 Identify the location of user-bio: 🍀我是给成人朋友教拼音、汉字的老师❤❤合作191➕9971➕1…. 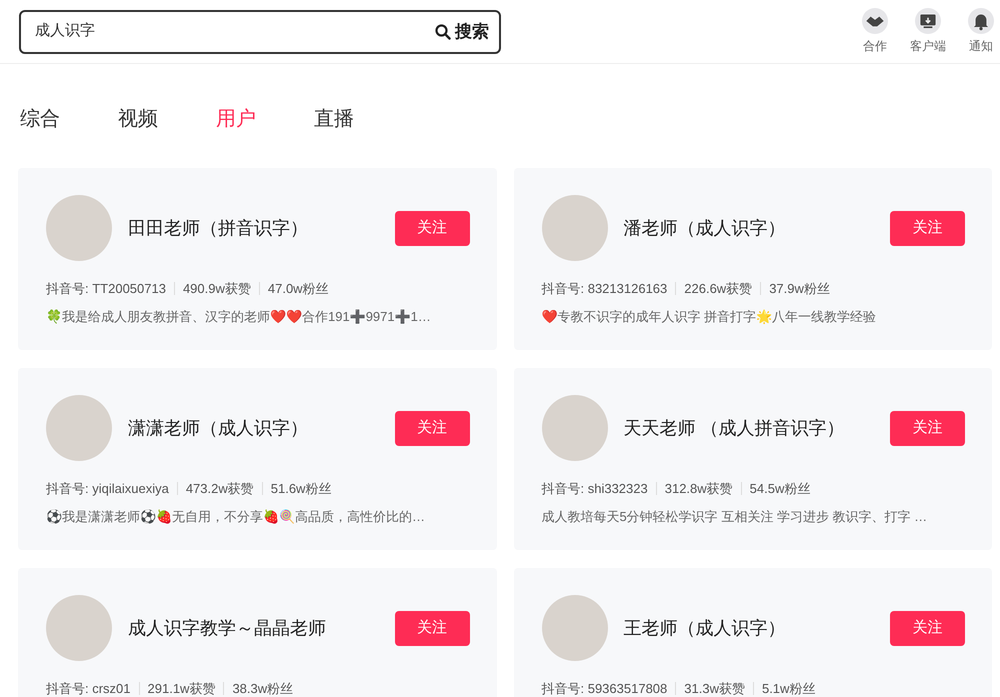
(239, 317).